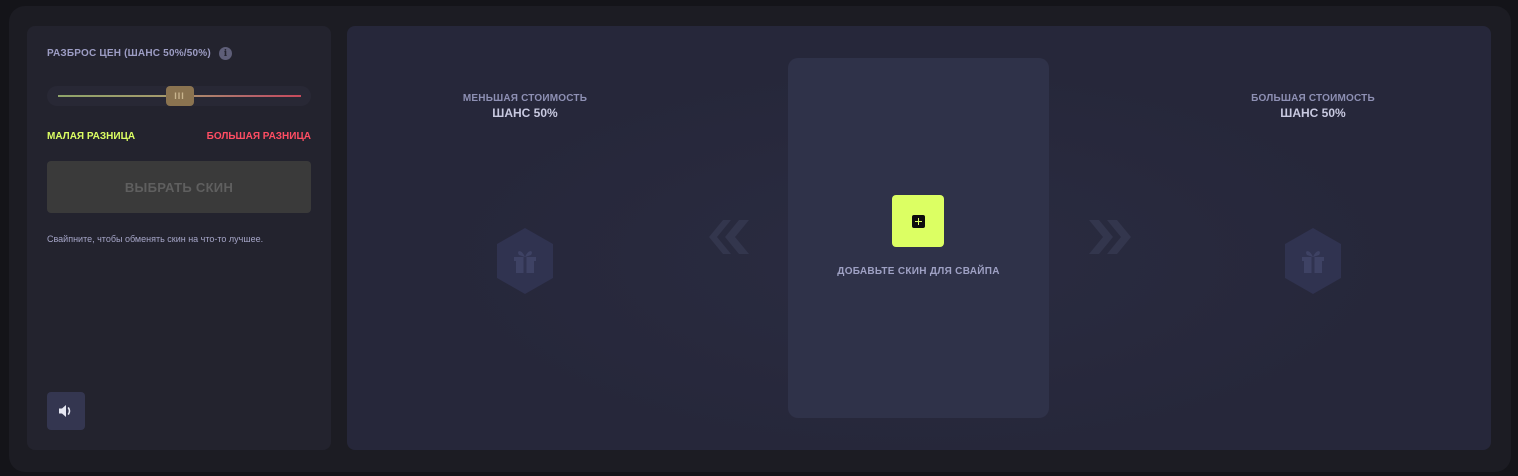 The height and width of the screenshot is (476, 1518). I want to click on slider-thumb: III, so click(179, 96).